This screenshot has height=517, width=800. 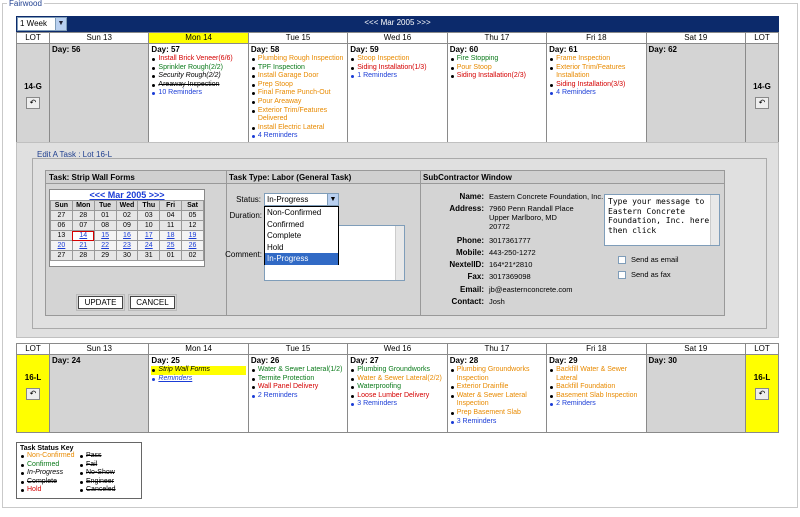 What do you see at coordinates (301, 259) in the screenshot?
I see `status-option: In-Progress` at bounding box center [301, 259].